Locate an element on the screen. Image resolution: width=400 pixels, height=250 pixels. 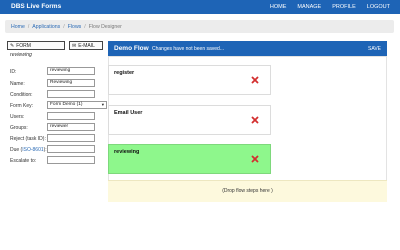
email-button: ✉ E-MAIL is located at coordinates (86, 45).